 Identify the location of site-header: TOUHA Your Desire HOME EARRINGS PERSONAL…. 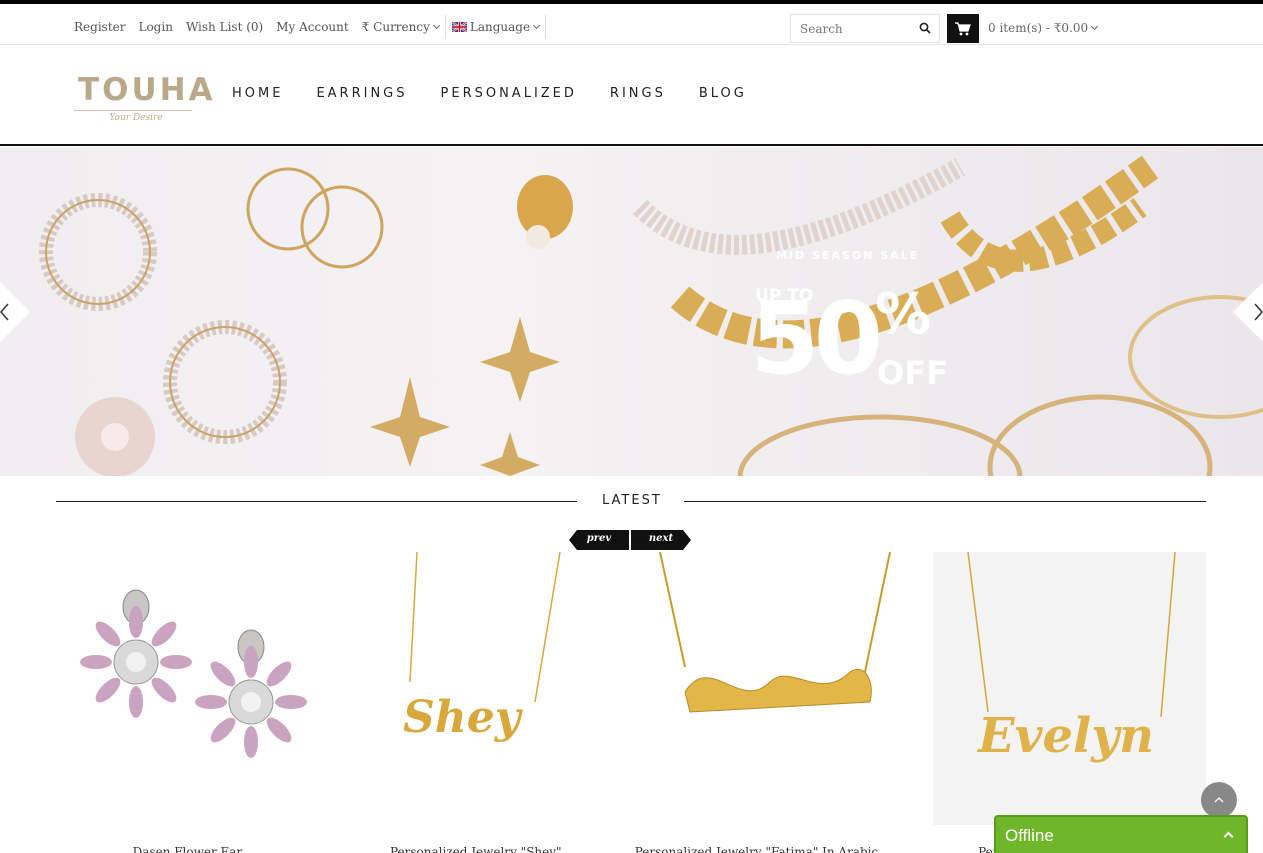
(631, 95).